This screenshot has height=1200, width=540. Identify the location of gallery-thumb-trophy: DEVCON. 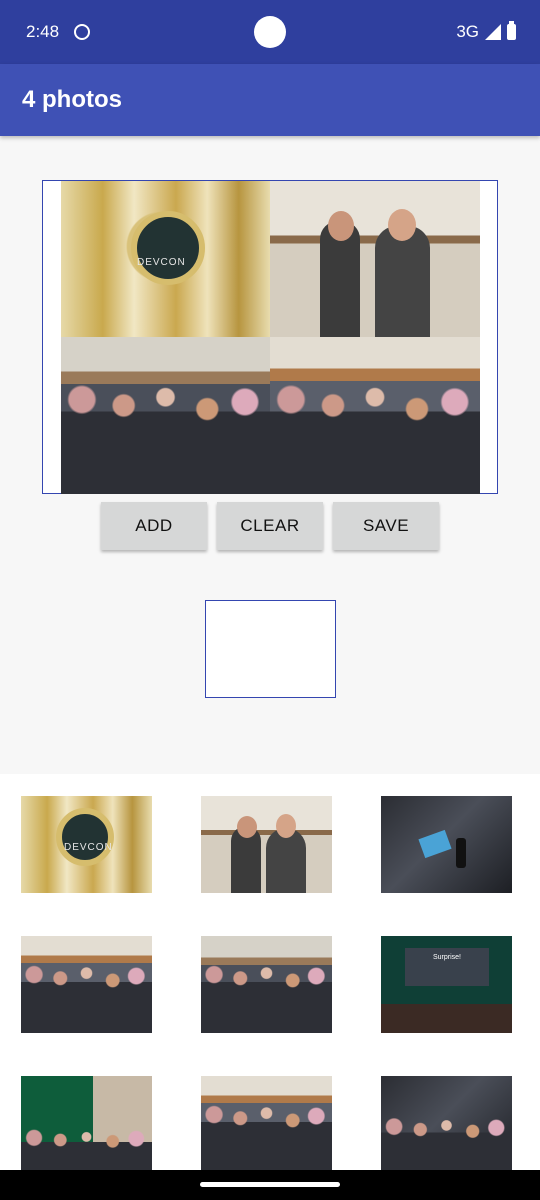
(86, 844).